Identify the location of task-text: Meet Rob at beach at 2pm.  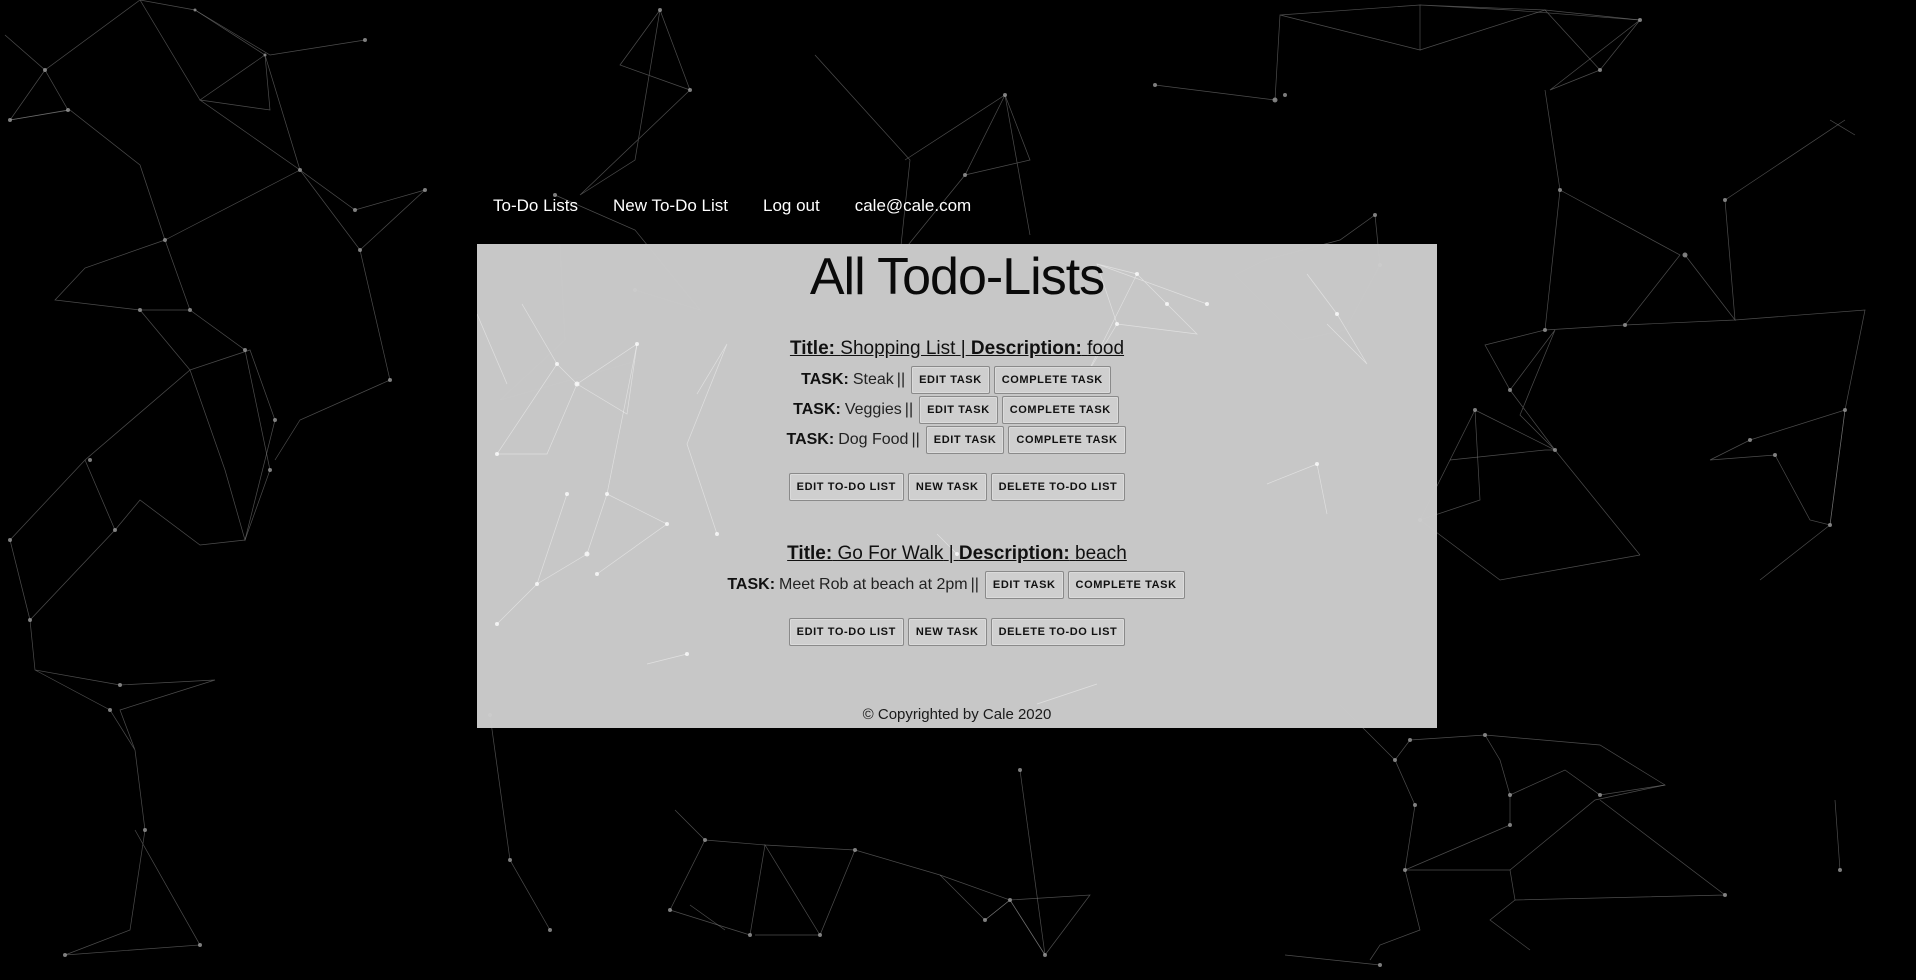
(873, 584).